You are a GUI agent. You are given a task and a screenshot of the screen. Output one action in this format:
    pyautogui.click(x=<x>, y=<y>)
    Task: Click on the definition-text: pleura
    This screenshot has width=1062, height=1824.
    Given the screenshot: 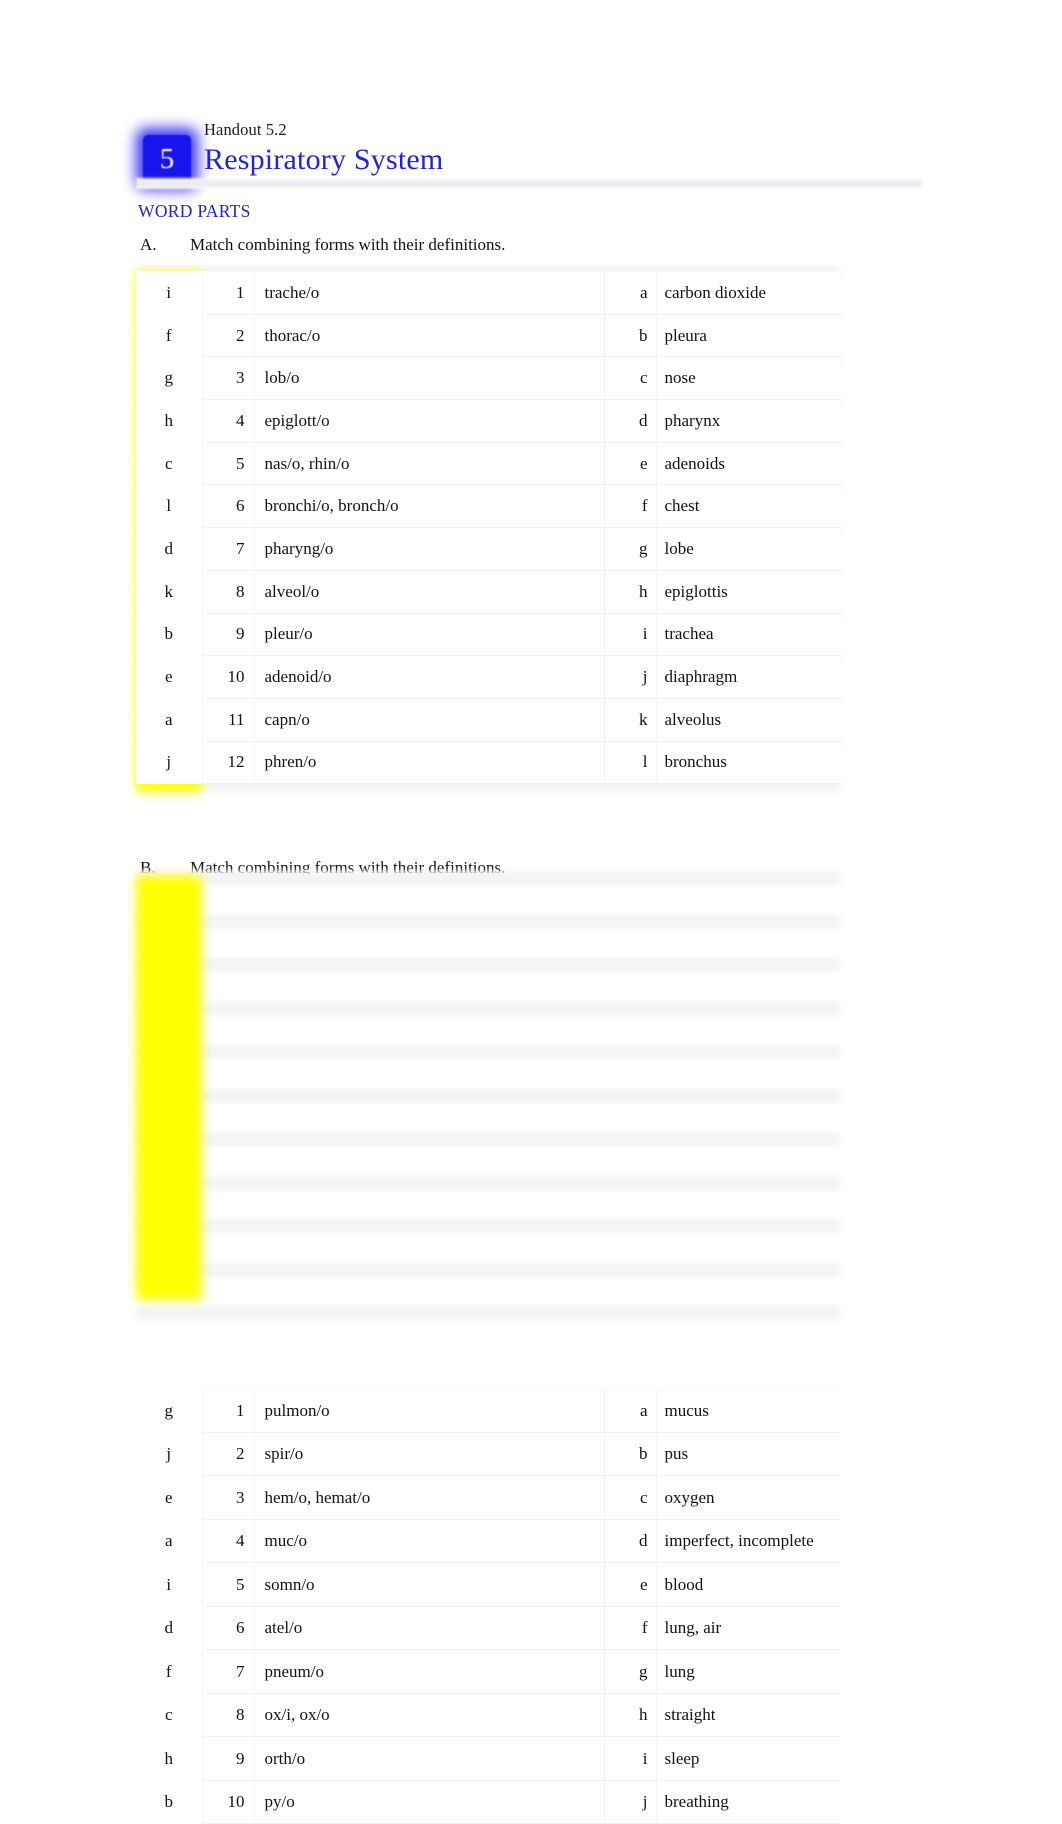 What is the action you would take?
    pyautogui.click(x=748, y=335)
    